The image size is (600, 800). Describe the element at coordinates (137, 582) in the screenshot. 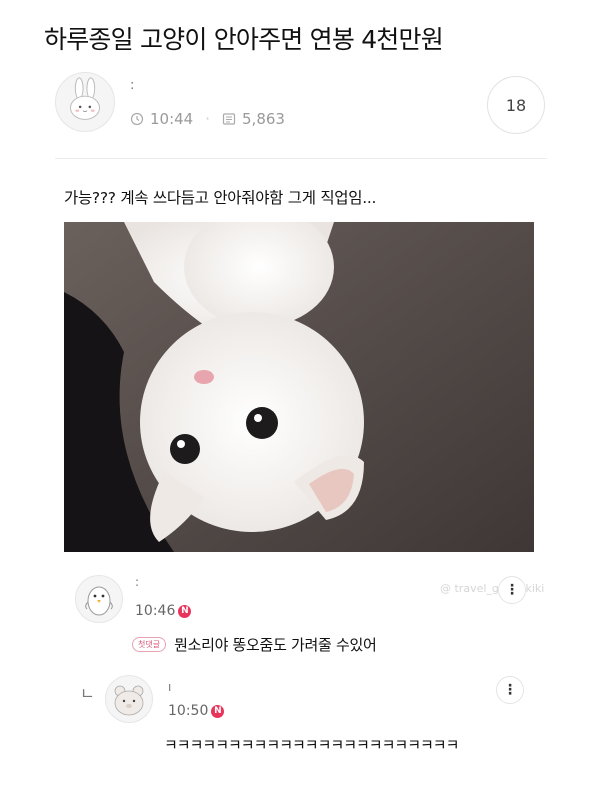

I see `comment-1-author: :` at that location.